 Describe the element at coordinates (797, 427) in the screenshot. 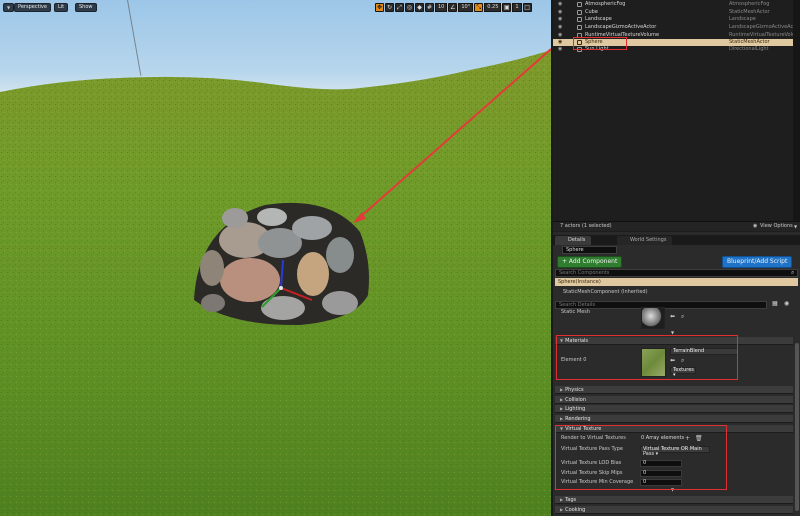

I see `details-scrollbar` at that location.